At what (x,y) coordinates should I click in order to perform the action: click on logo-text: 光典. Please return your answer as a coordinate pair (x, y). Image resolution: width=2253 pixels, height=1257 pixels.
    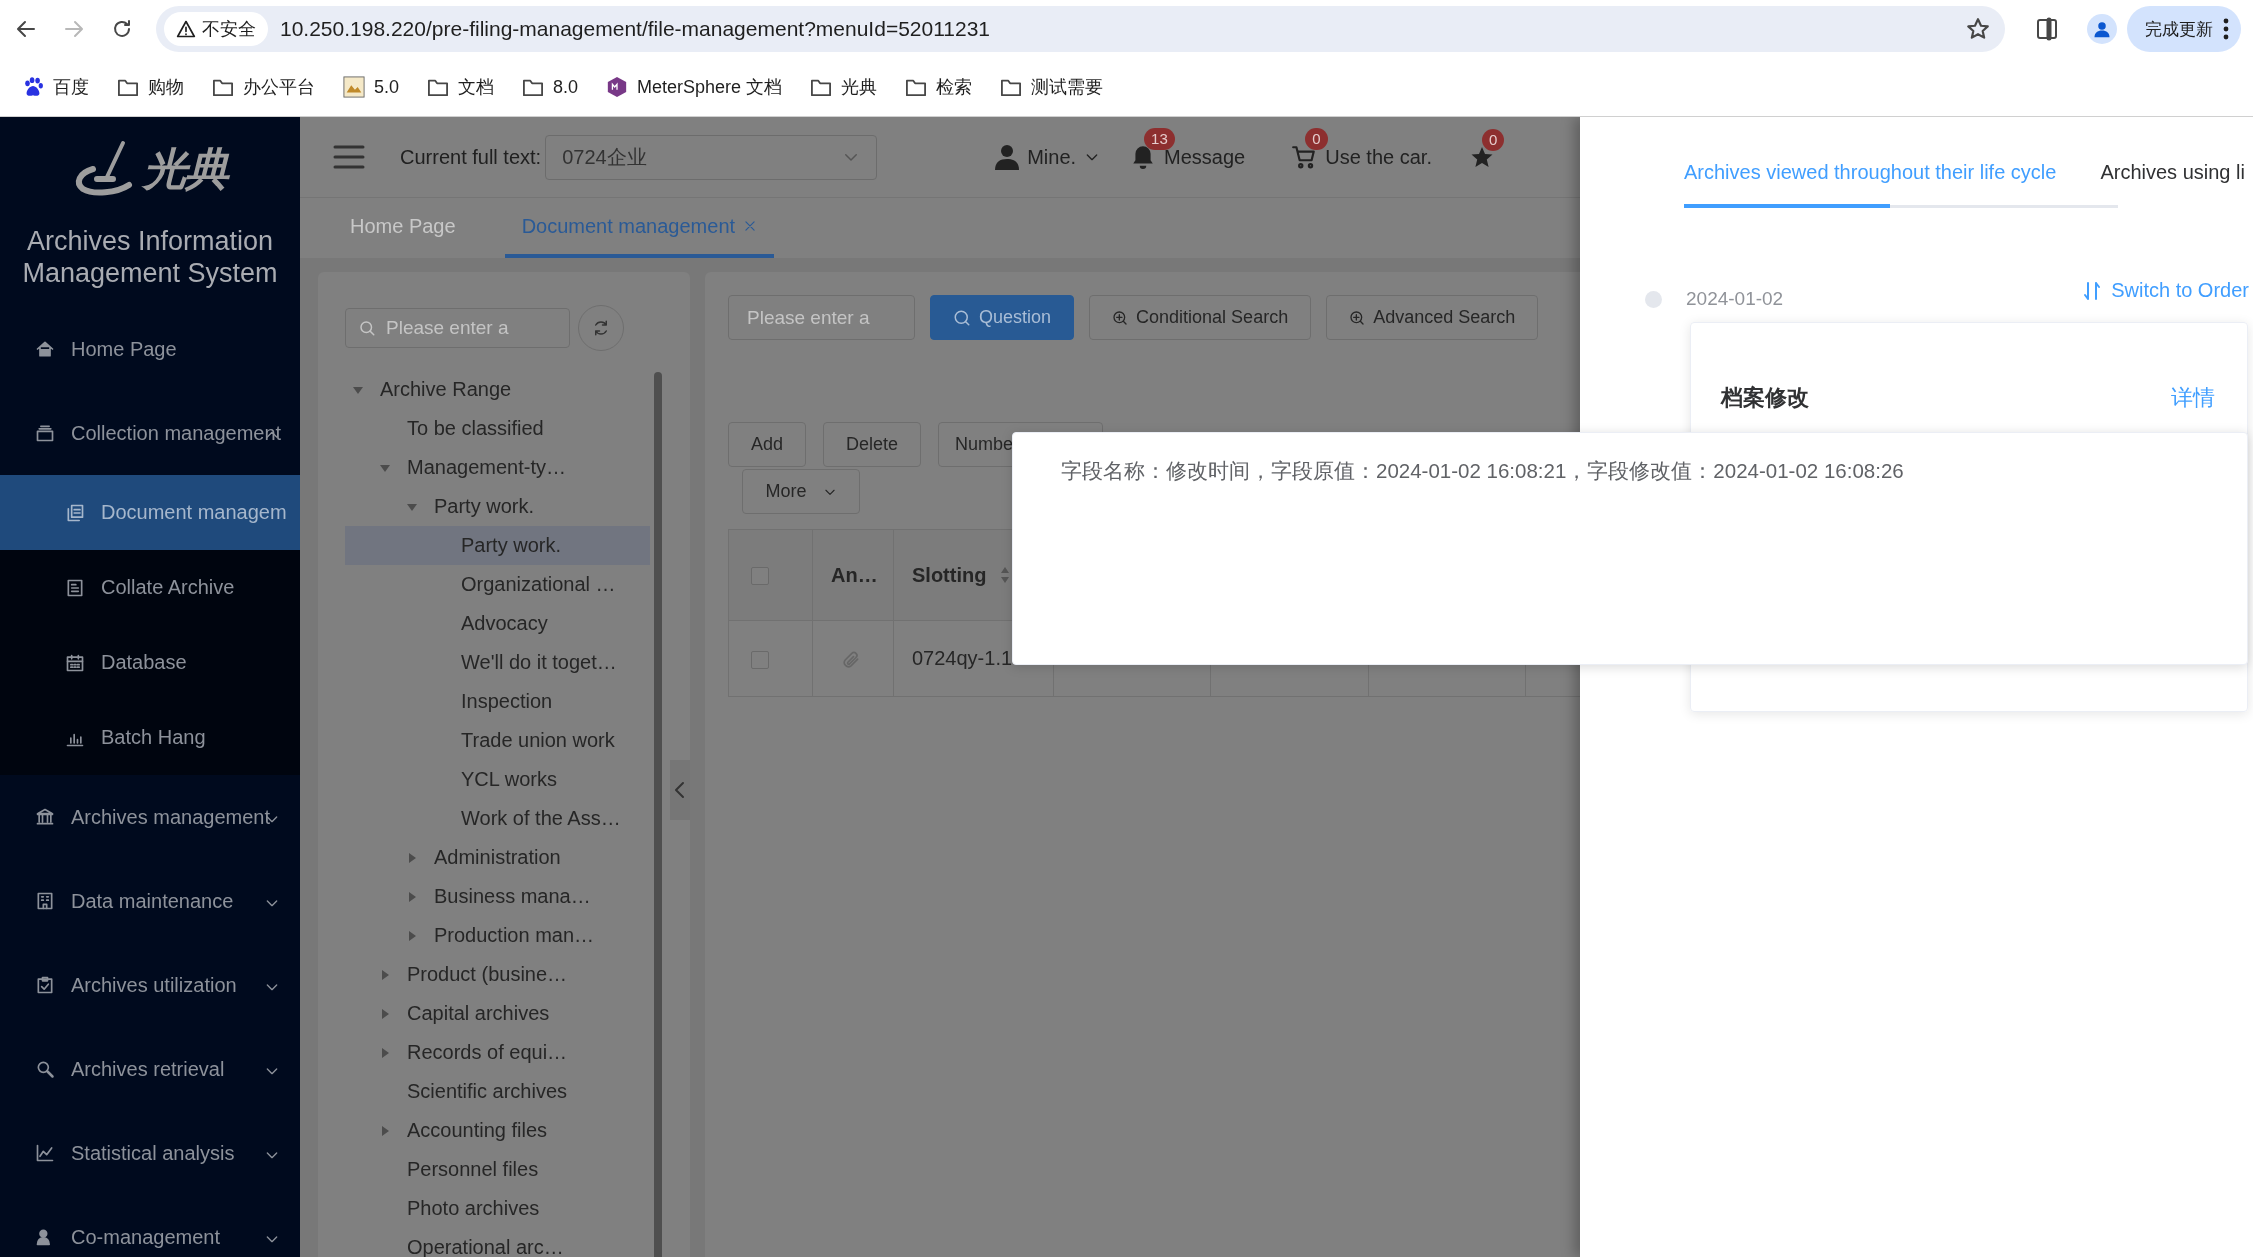
    Looking at the image, I should click on (185, 168).